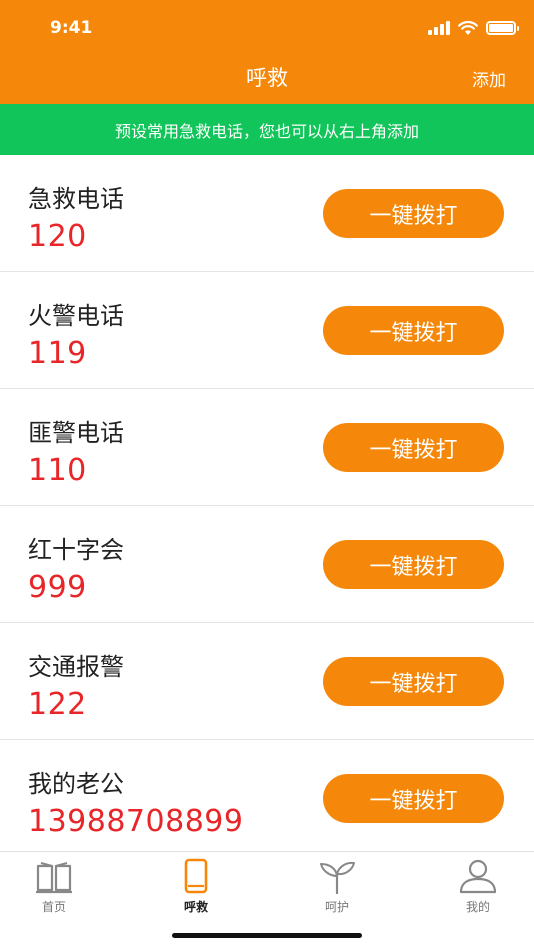 The image size is (534, 950). Describe the element at coordinates (53, 907) in the screenshot. I see `tab-label: 首页` at that location.